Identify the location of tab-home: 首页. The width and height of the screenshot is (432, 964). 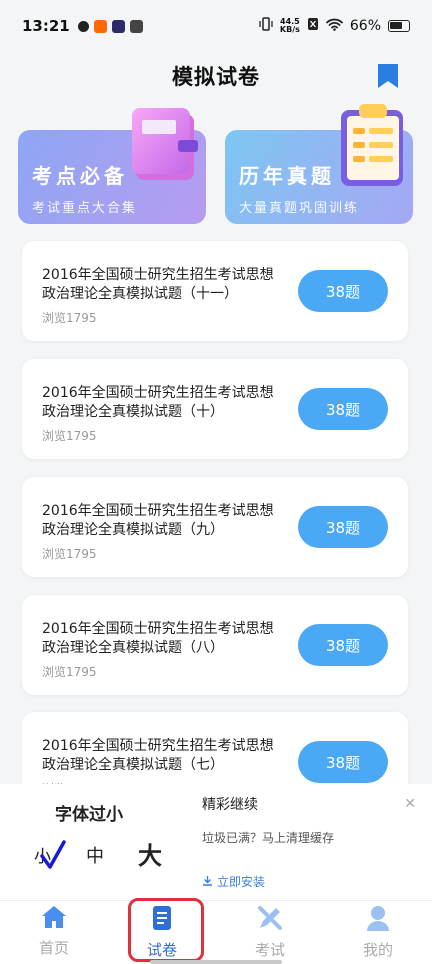
(54, 932).